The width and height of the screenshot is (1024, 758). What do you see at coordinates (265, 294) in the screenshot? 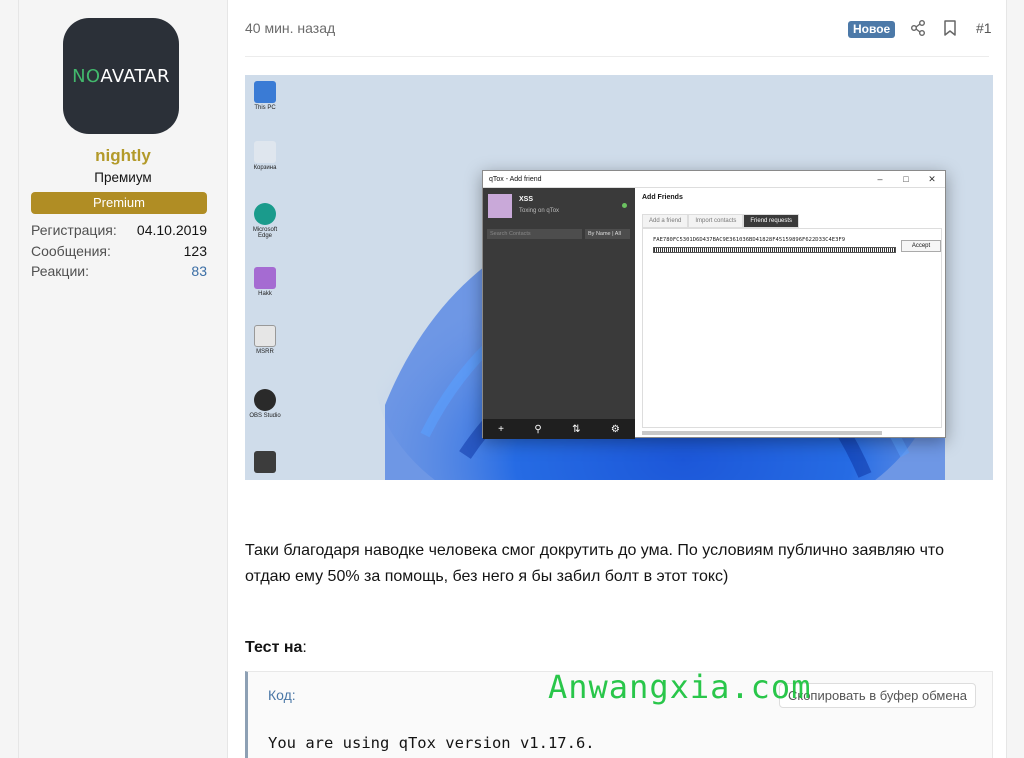
I see `desktop-icon-label: Hakk` at bounding box center [265, 294].